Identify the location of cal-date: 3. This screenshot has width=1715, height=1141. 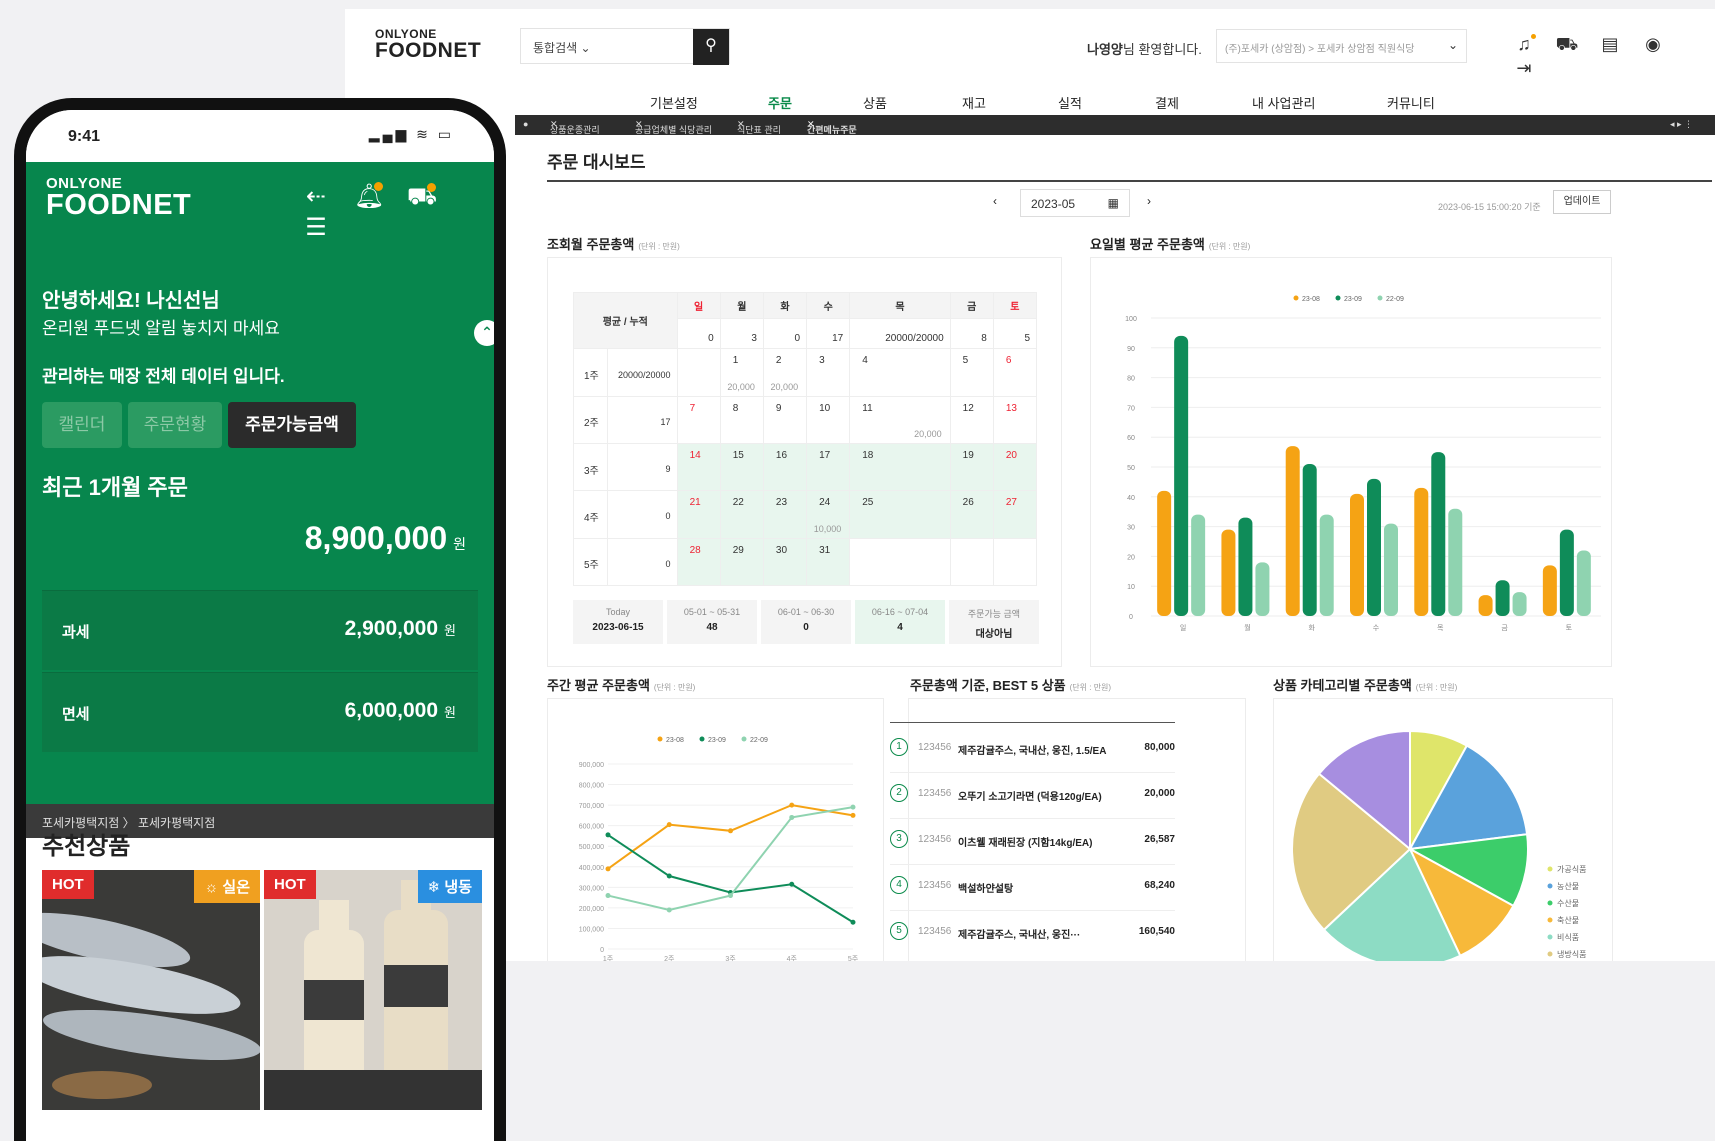
(822, 361).